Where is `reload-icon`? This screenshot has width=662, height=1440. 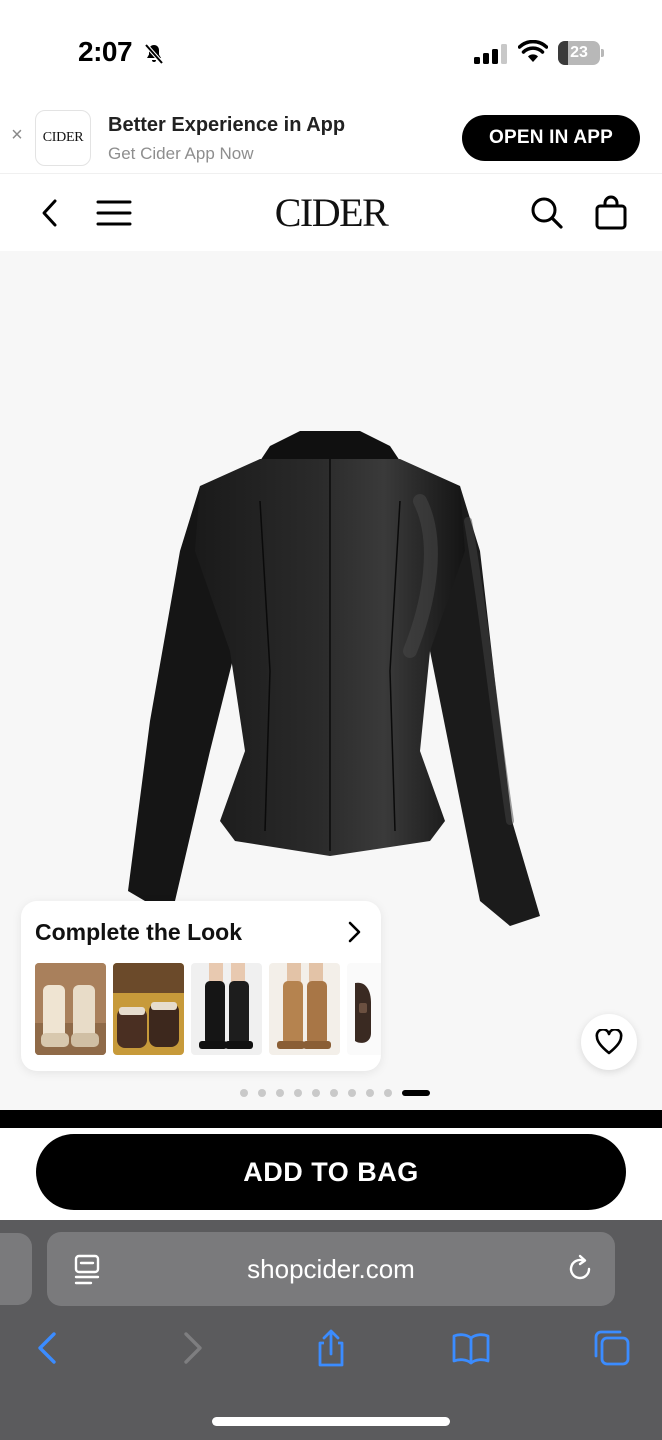
reload-icon is located at coordinates (580, 1269).